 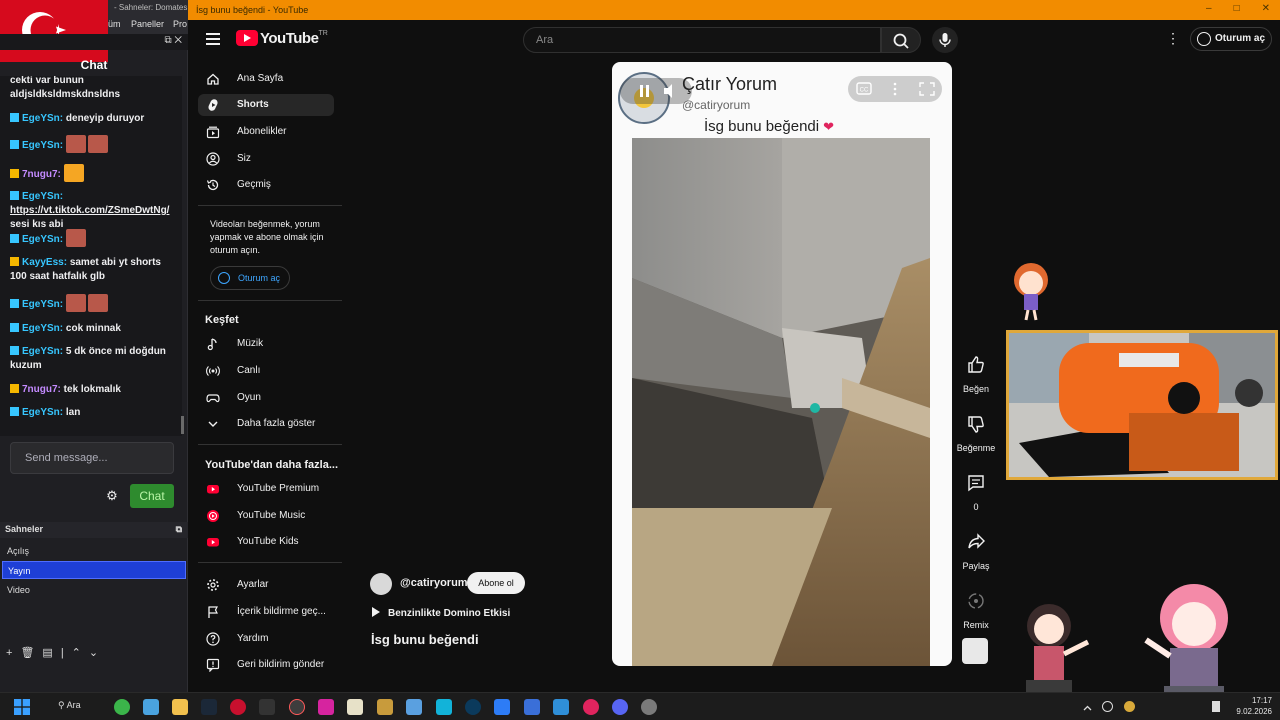 I want to click on dislike-button: Beğenme, so click(x=976, y=431).